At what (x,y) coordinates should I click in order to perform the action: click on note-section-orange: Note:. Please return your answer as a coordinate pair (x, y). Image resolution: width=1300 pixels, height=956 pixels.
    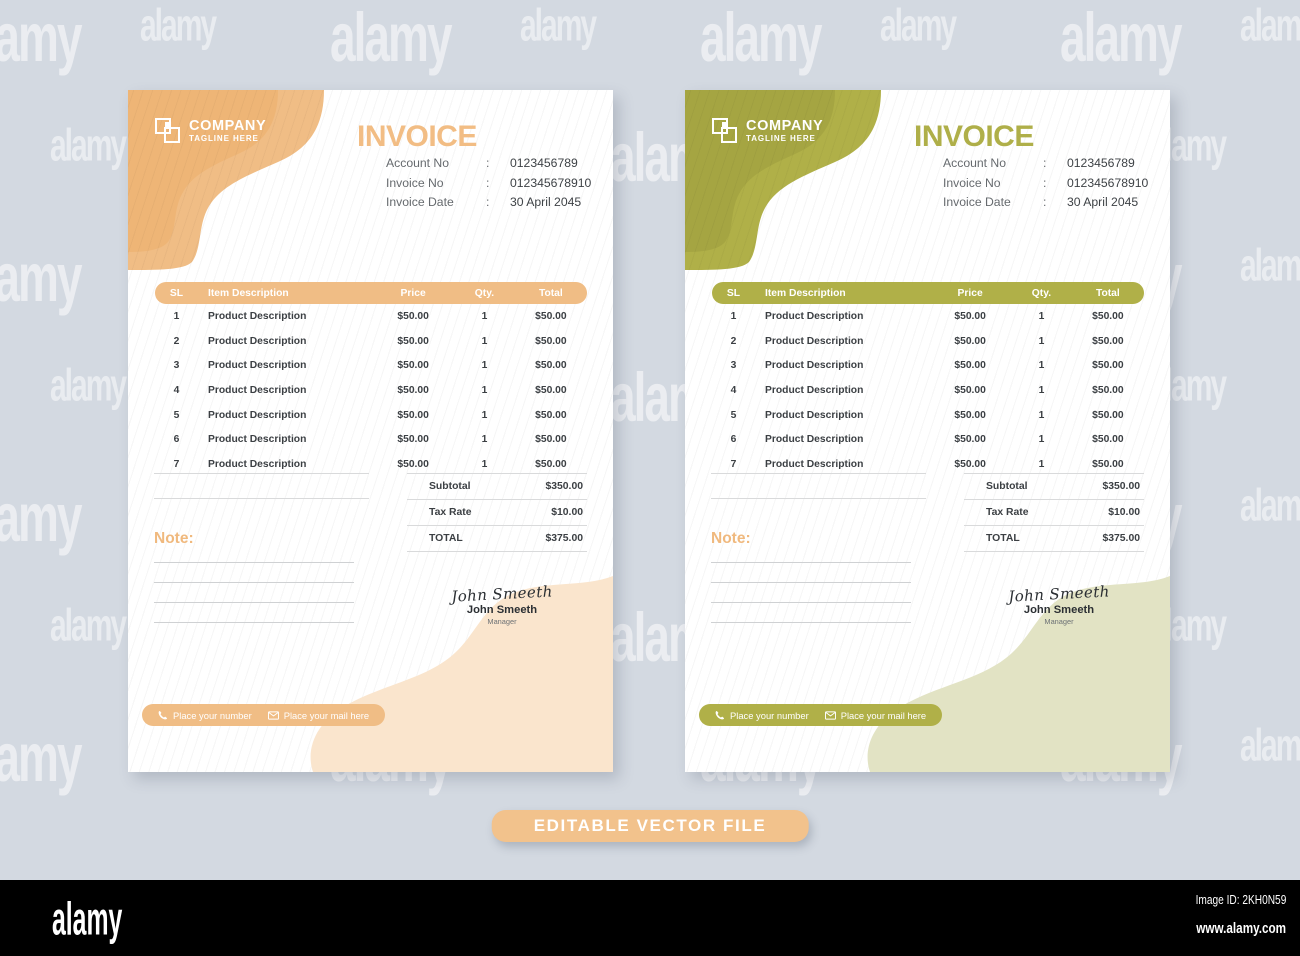
    Looking at the image, I should click on (254, 586).